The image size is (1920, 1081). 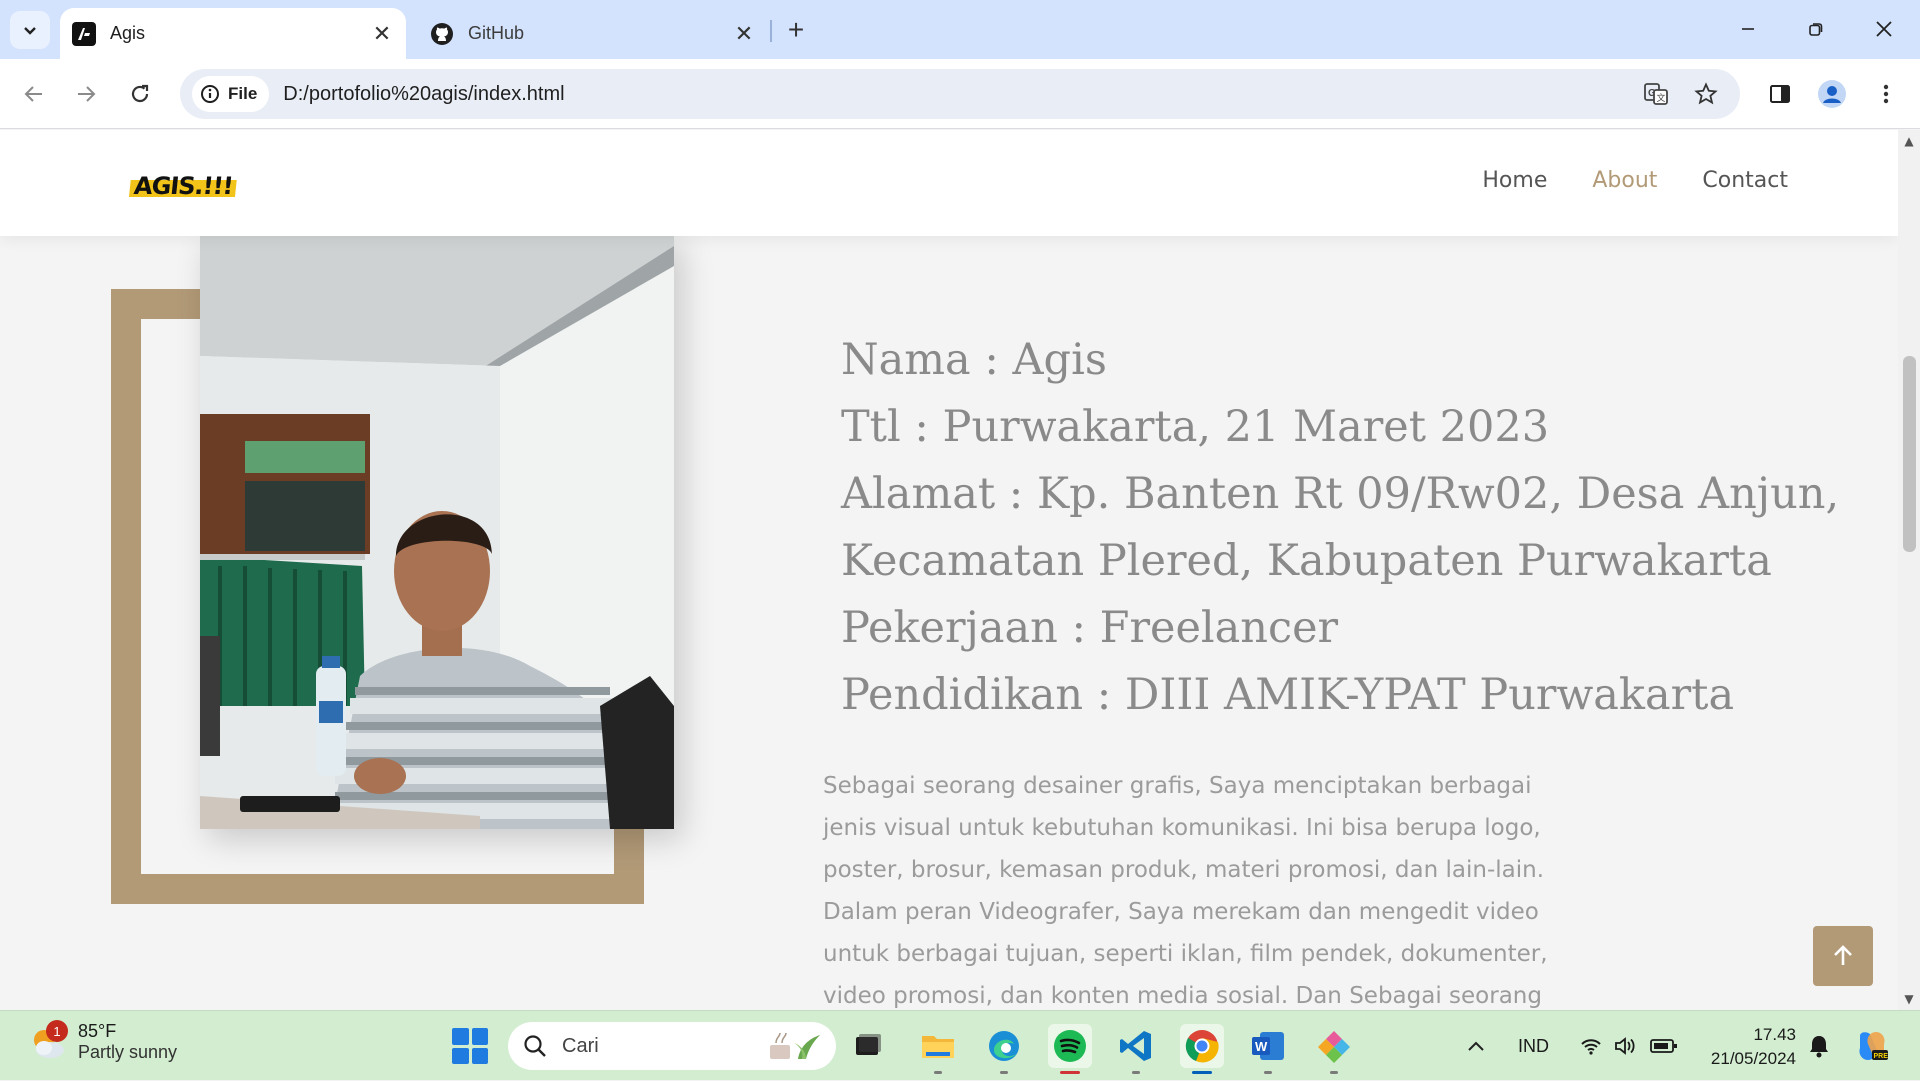 I want to click on reload-button, so click(x=140, y=94).